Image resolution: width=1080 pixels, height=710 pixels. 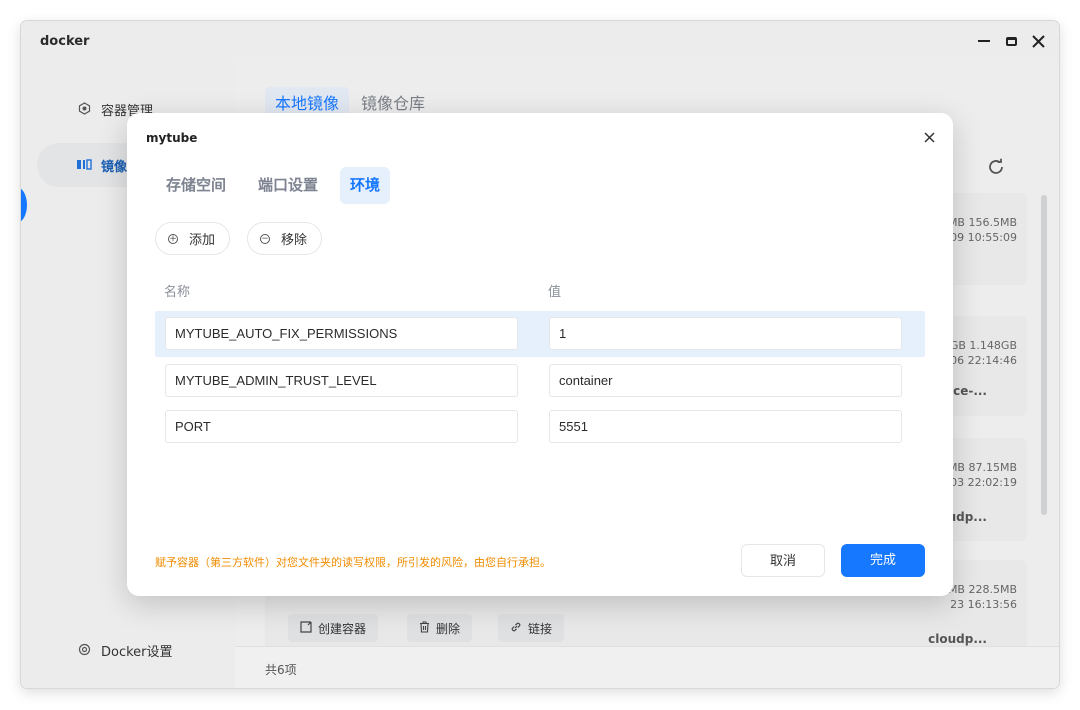 I want to click on dialog-close-button, so click(x=929, y=138).